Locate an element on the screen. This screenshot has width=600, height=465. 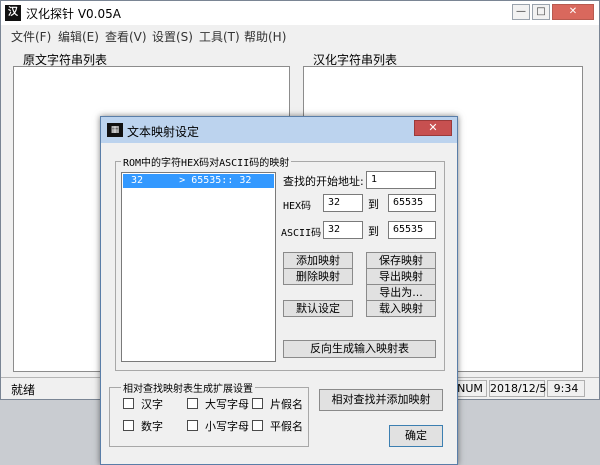
hex-to-label: 到 is located at coordinates (373, 204).